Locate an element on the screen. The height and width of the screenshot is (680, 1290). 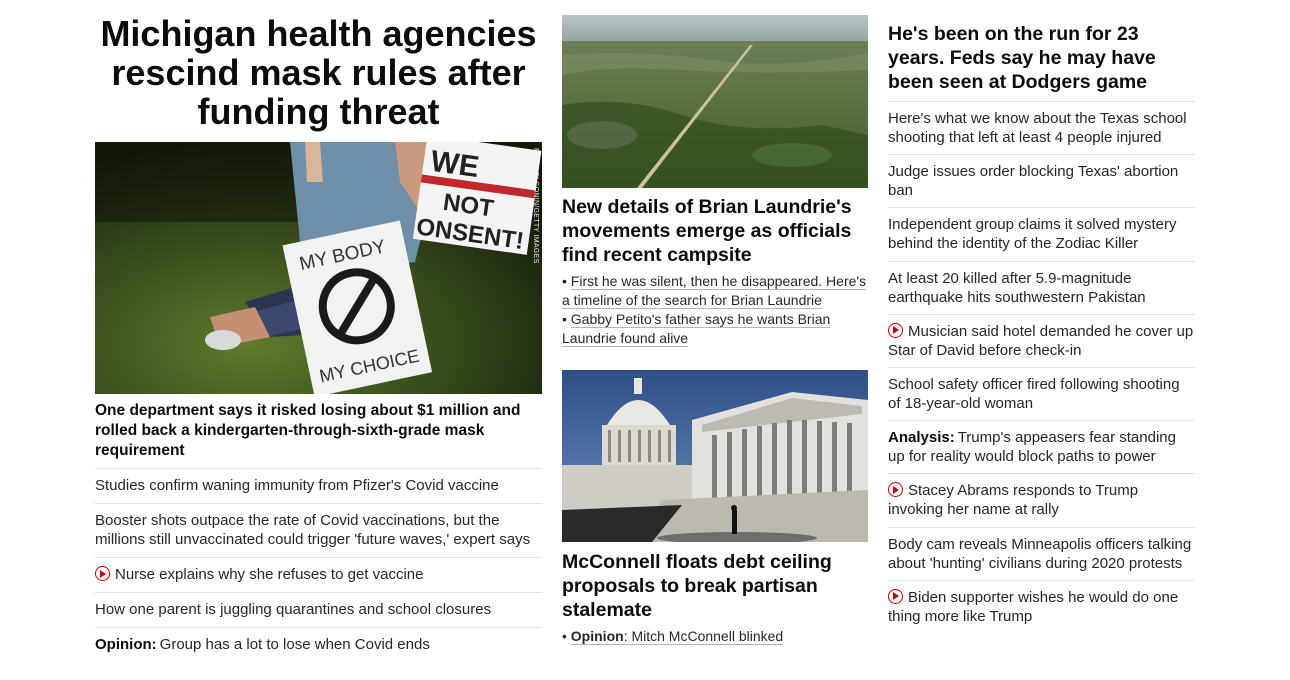
related-link-text: : Mitch McConnell blinked is located at coordinates (703, 636).